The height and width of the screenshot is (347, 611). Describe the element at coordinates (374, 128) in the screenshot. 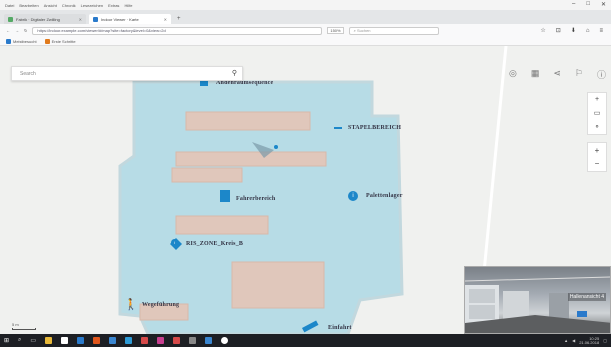

I see `map-label: STAPELBEREICH` at that location.